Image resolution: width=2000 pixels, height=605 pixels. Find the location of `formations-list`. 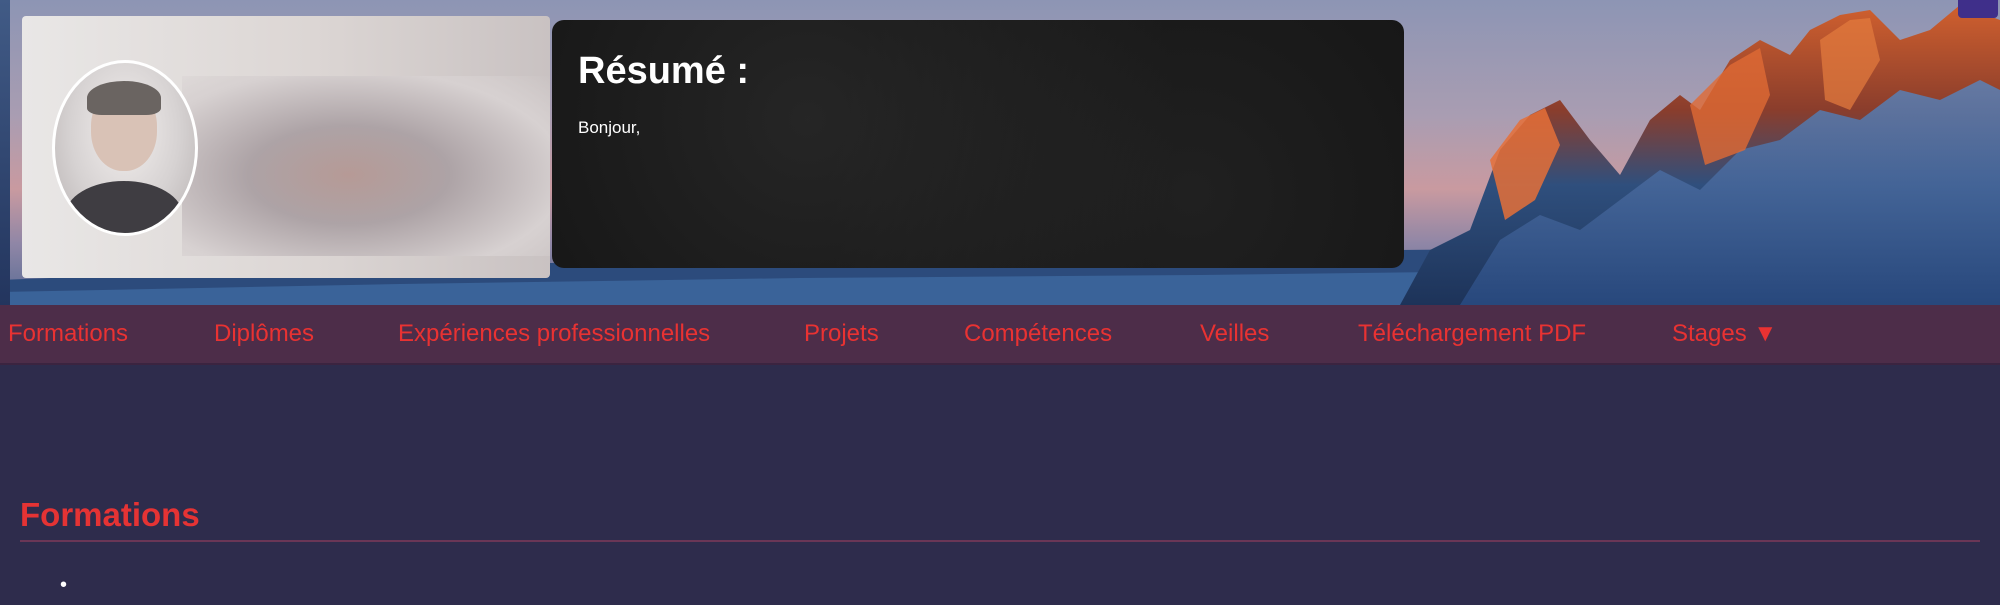

formations-list is located at coordinates (67, 585).